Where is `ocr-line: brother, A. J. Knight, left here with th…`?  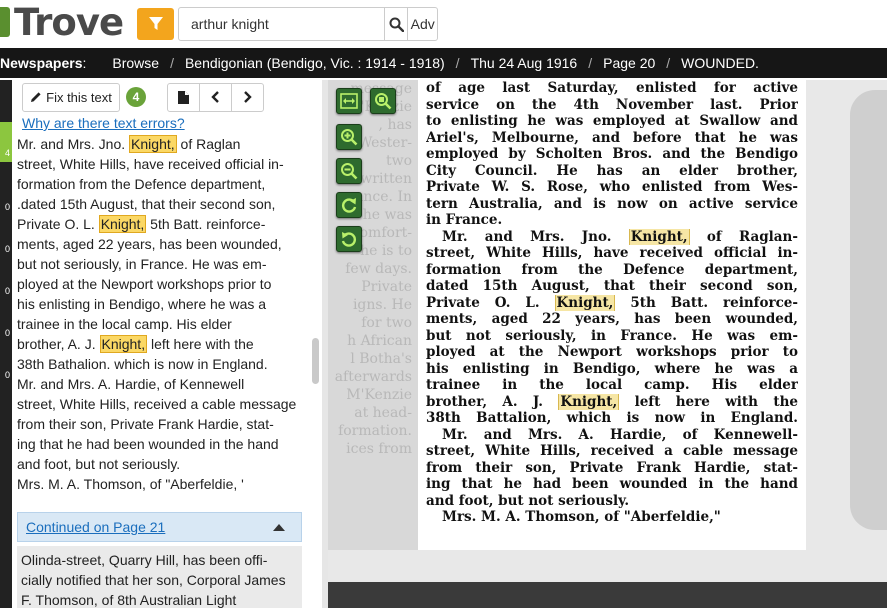
ocr-line: brother, A. J. Knight, left here with th… is located at coordinates (161, 344).